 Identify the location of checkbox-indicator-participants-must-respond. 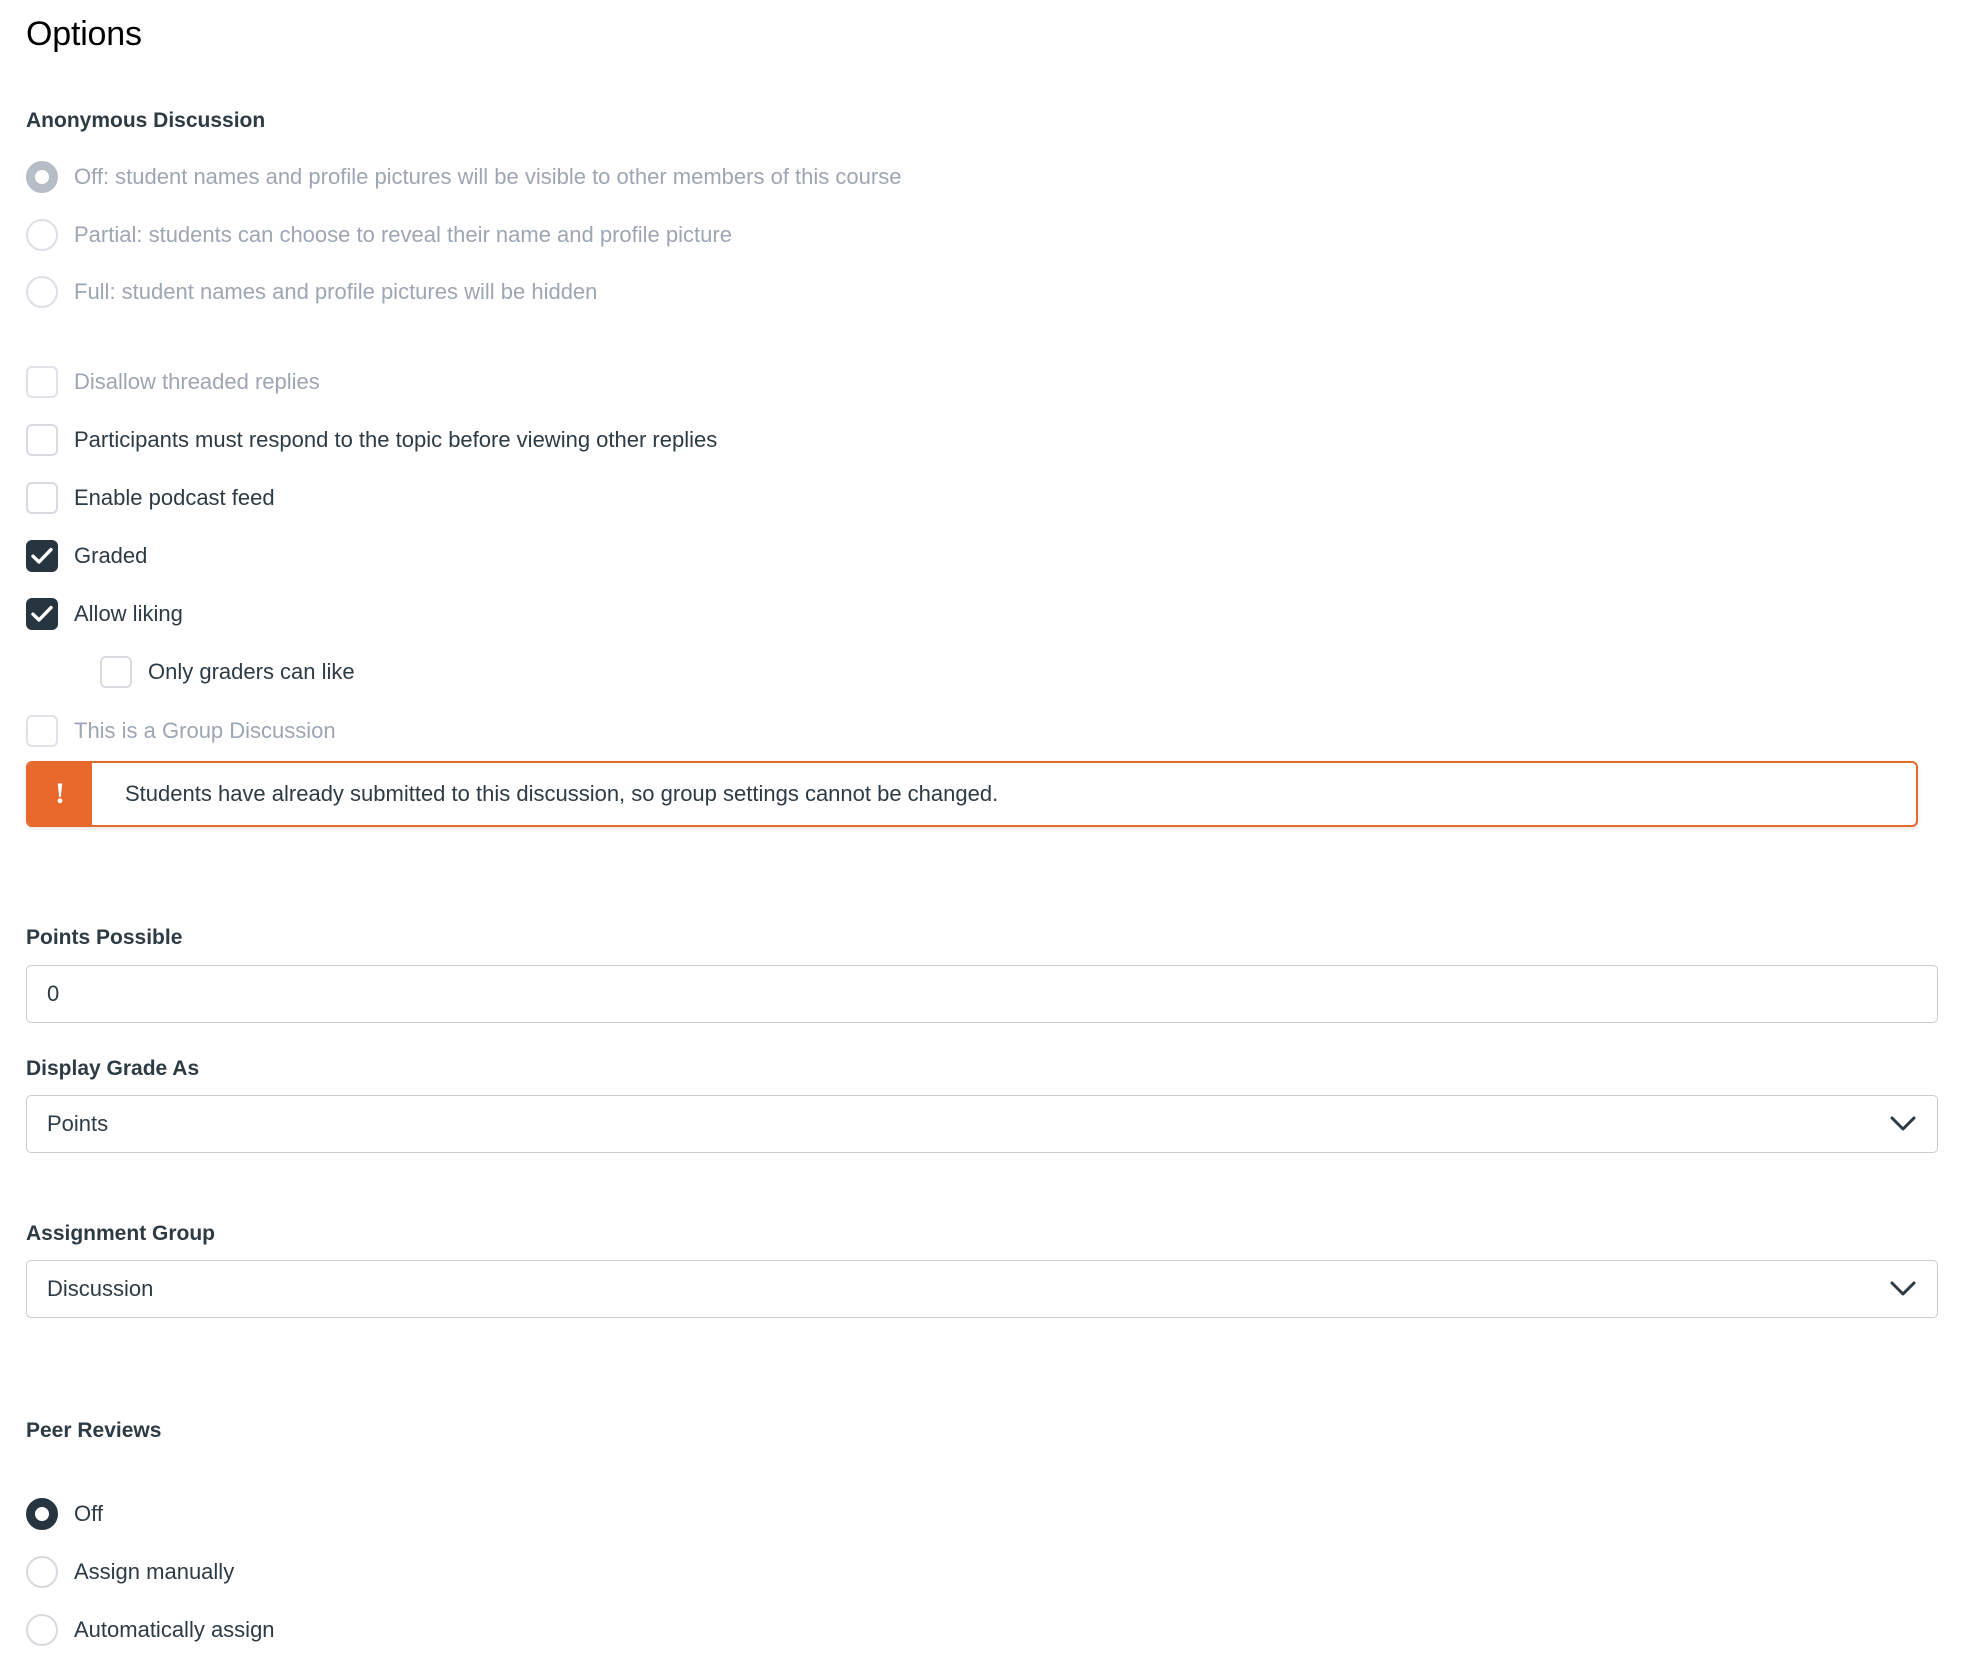
(42, 440).